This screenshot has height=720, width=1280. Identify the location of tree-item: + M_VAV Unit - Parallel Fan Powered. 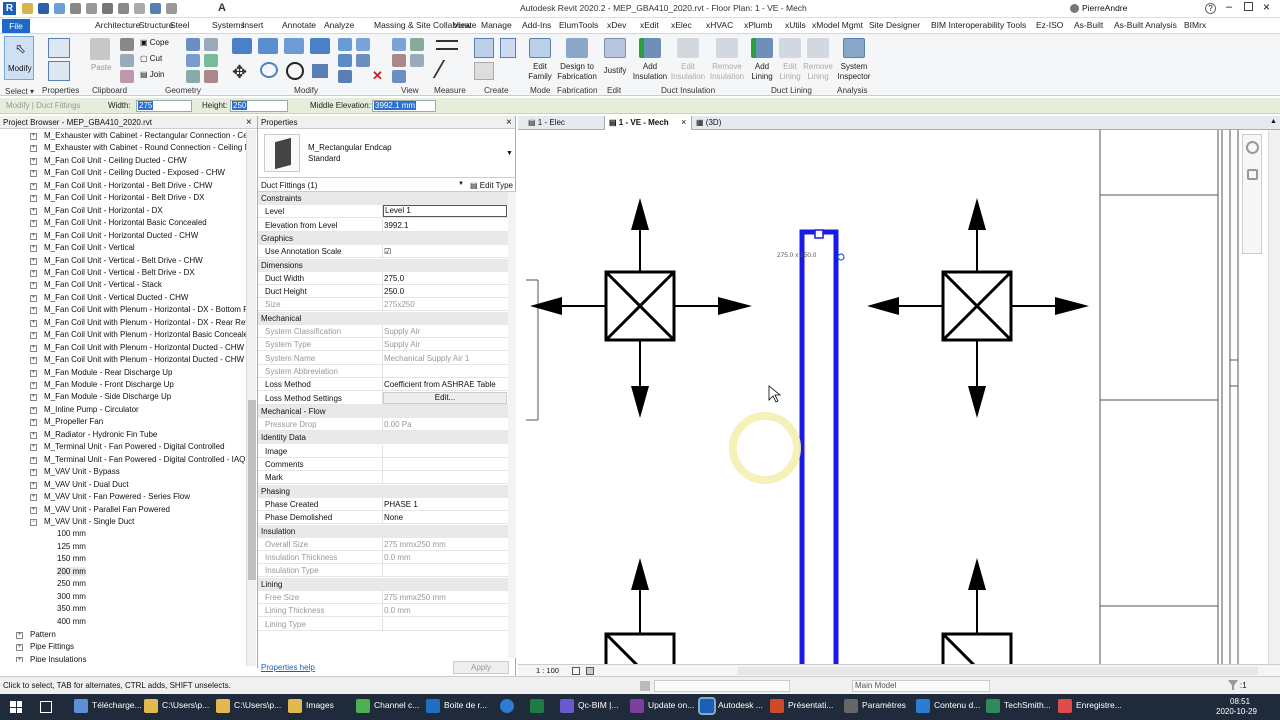
(100, 509).